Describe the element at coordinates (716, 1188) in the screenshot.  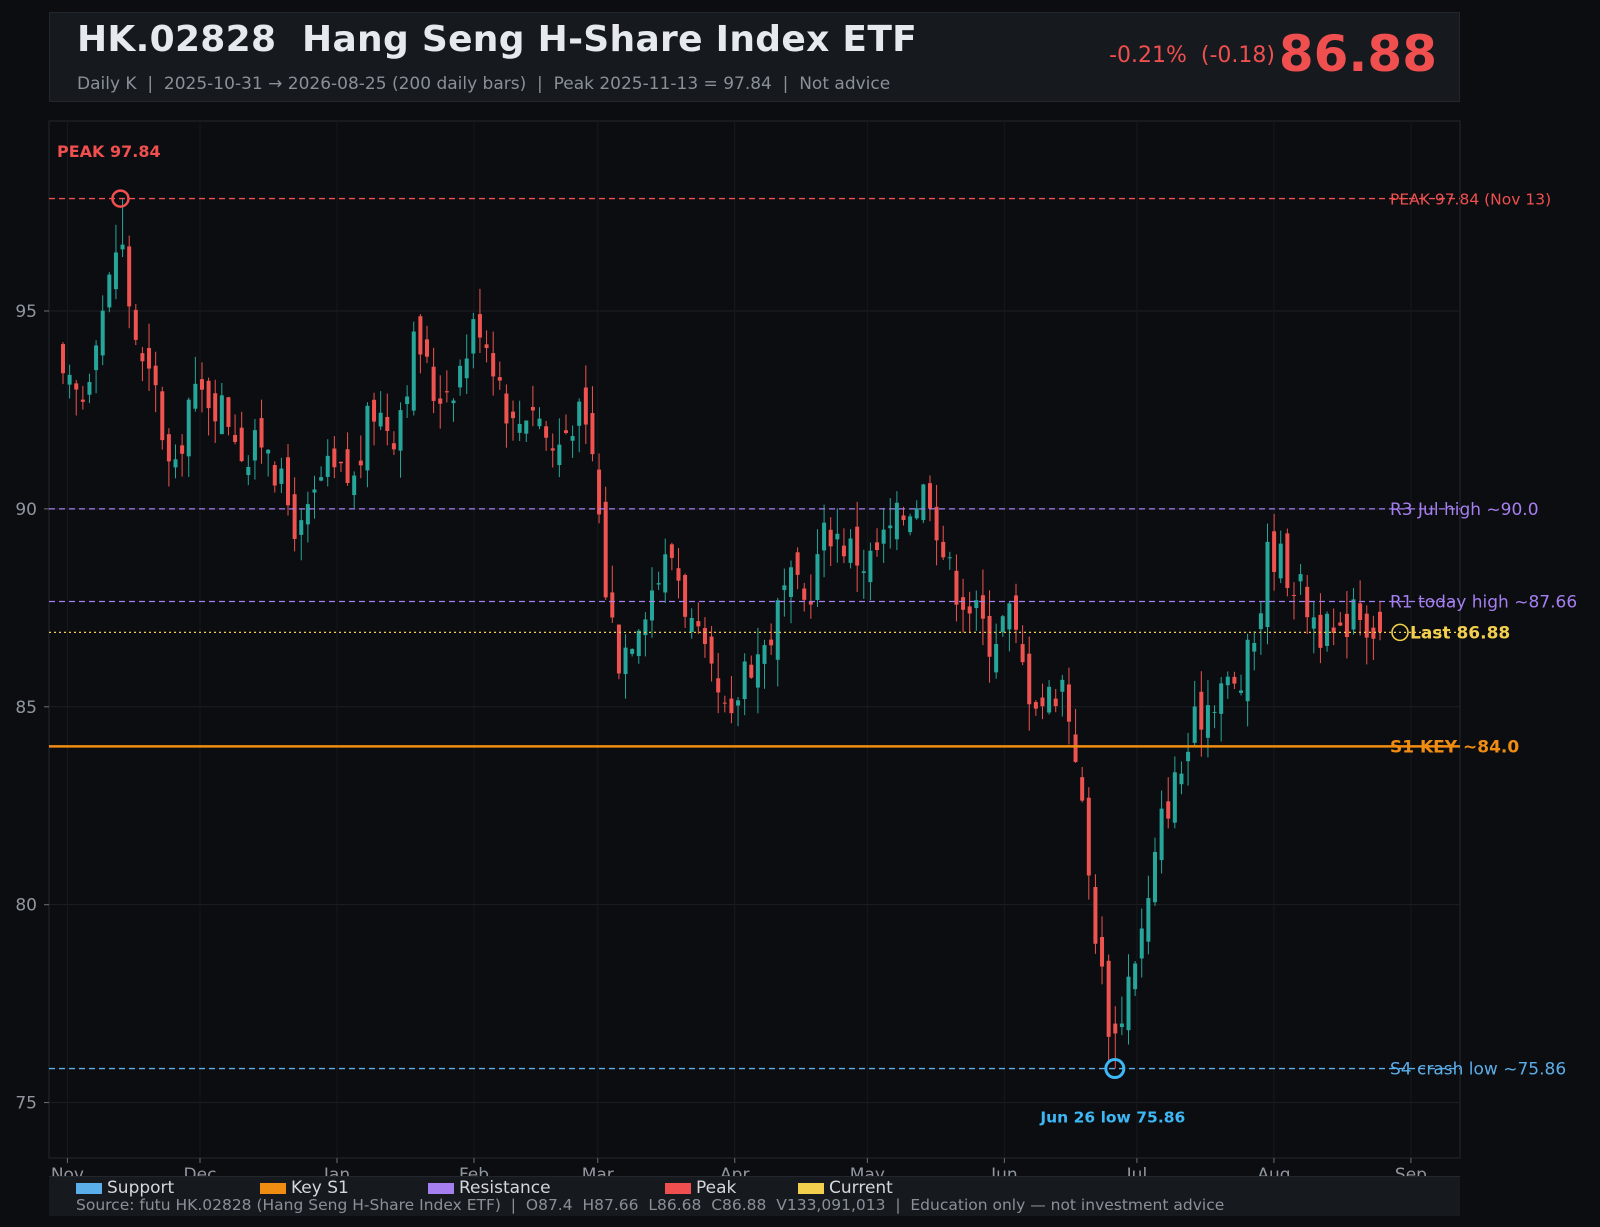
I see `legend-label-peak: Peak` at that location.